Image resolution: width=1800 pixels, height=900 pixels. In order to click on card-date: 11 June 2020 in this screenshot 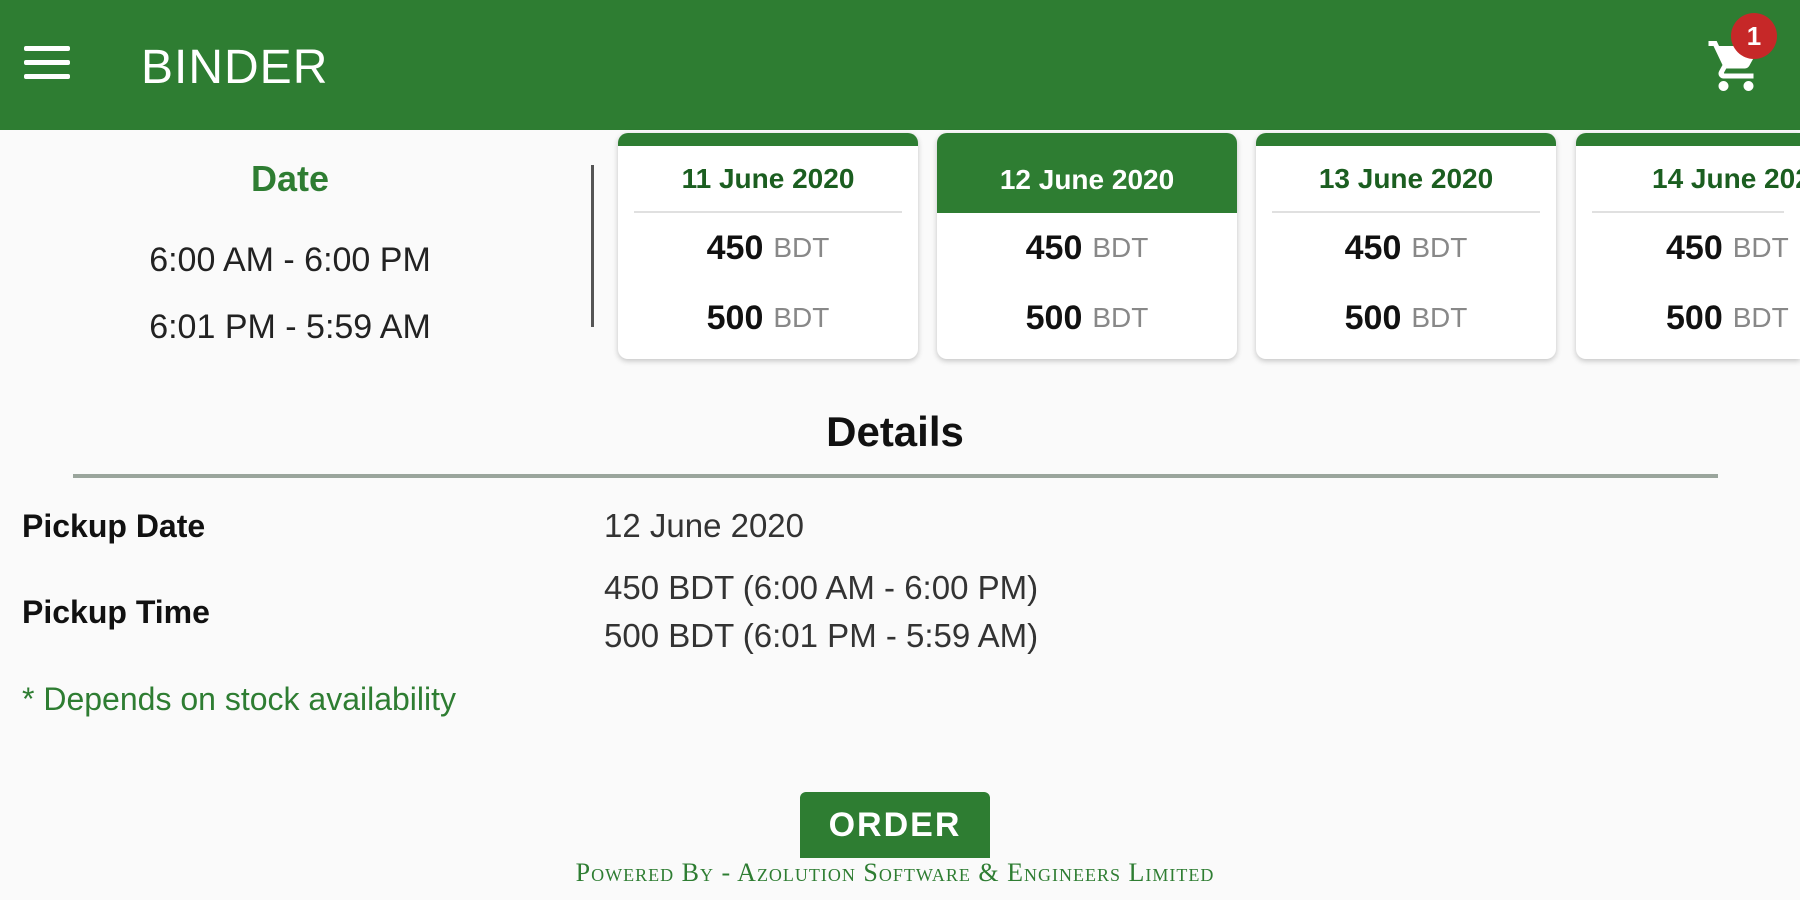, I will do `click(768, 179)`.